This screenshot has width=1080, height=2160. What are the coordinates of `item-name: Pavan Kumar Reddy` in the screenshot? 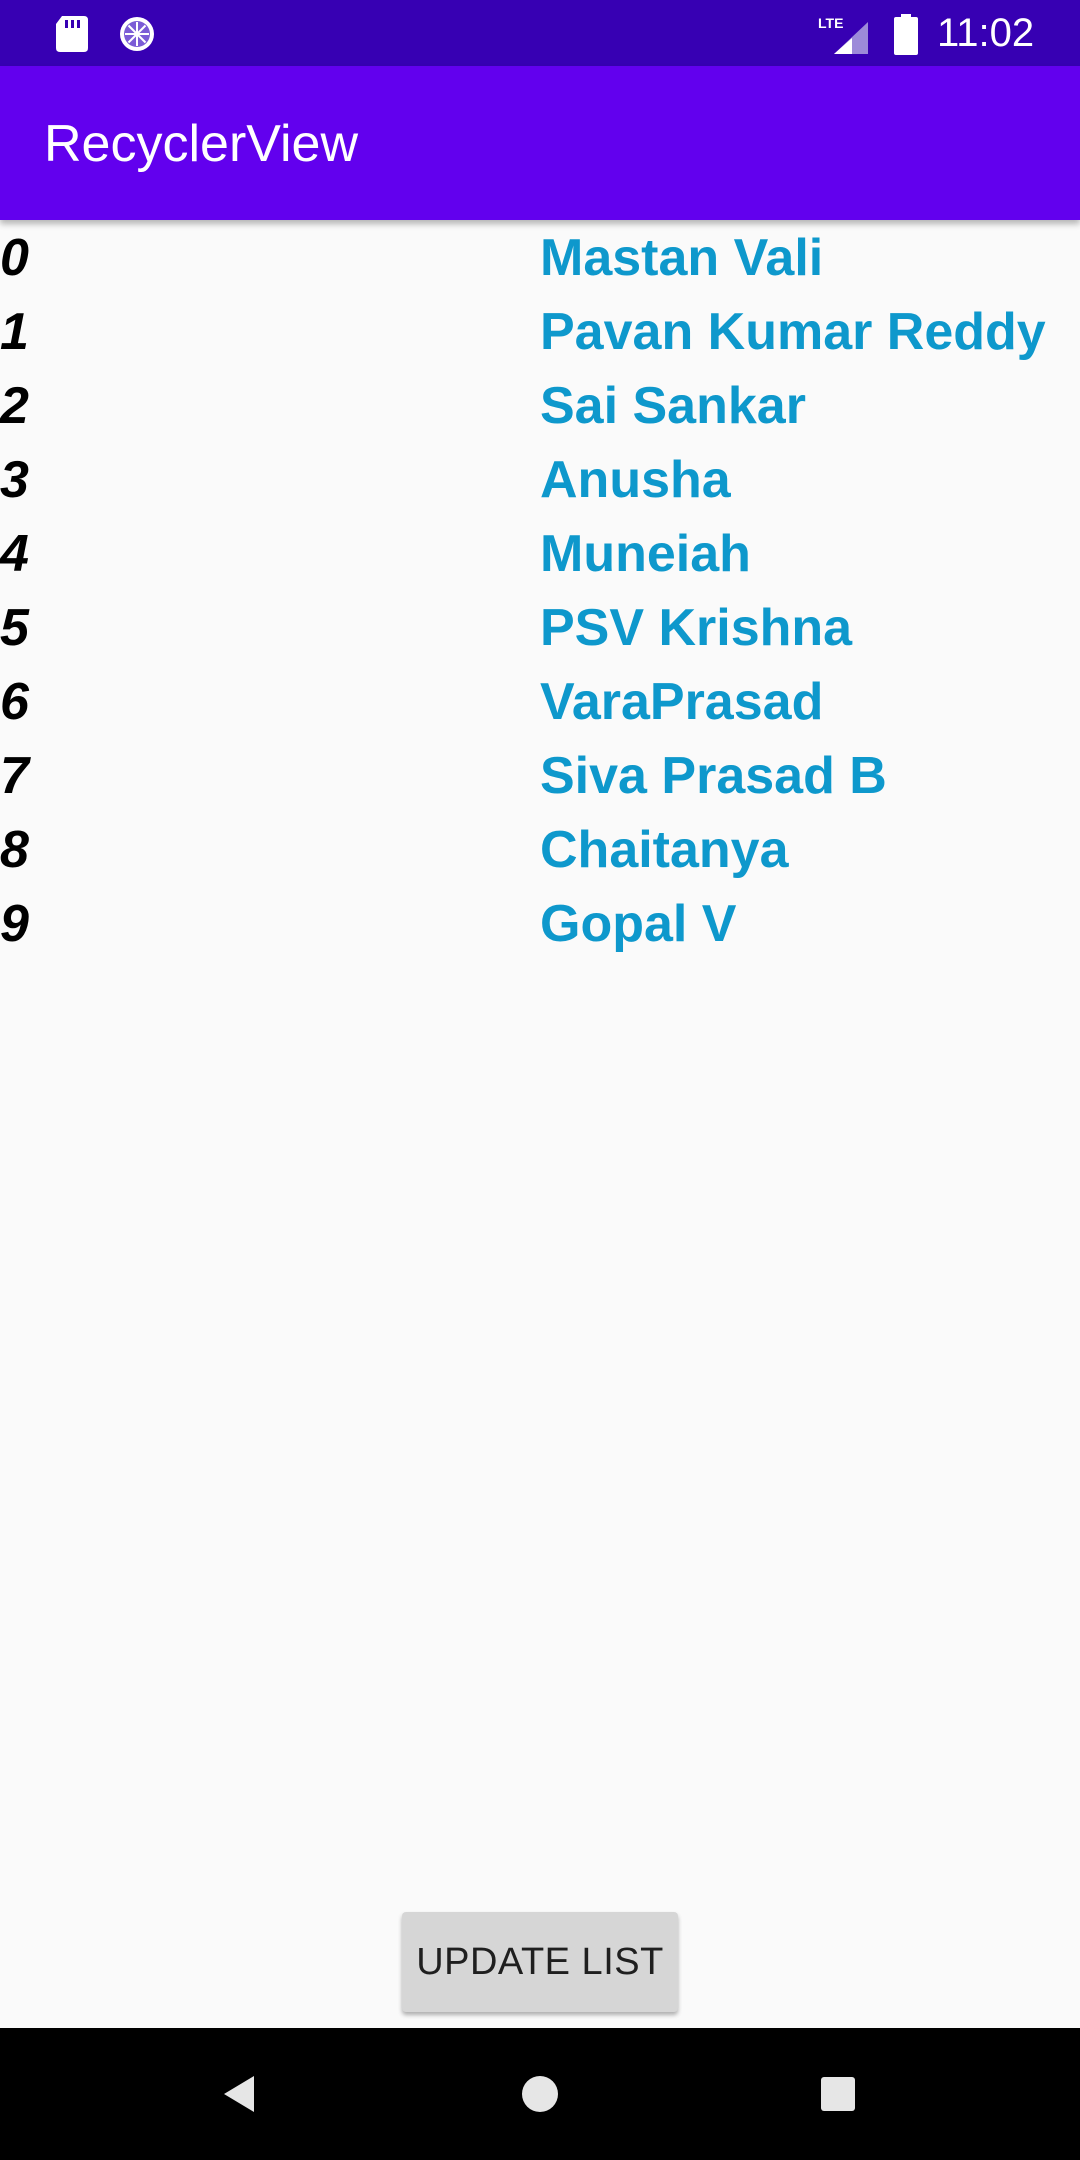 It's located at (793, 332).